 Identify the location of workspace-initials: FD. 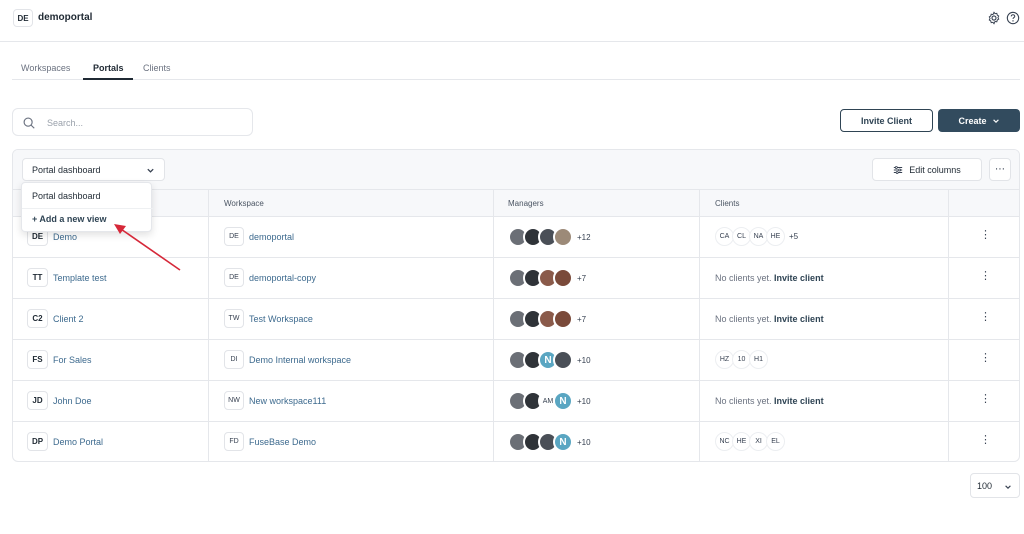
(234, 441).